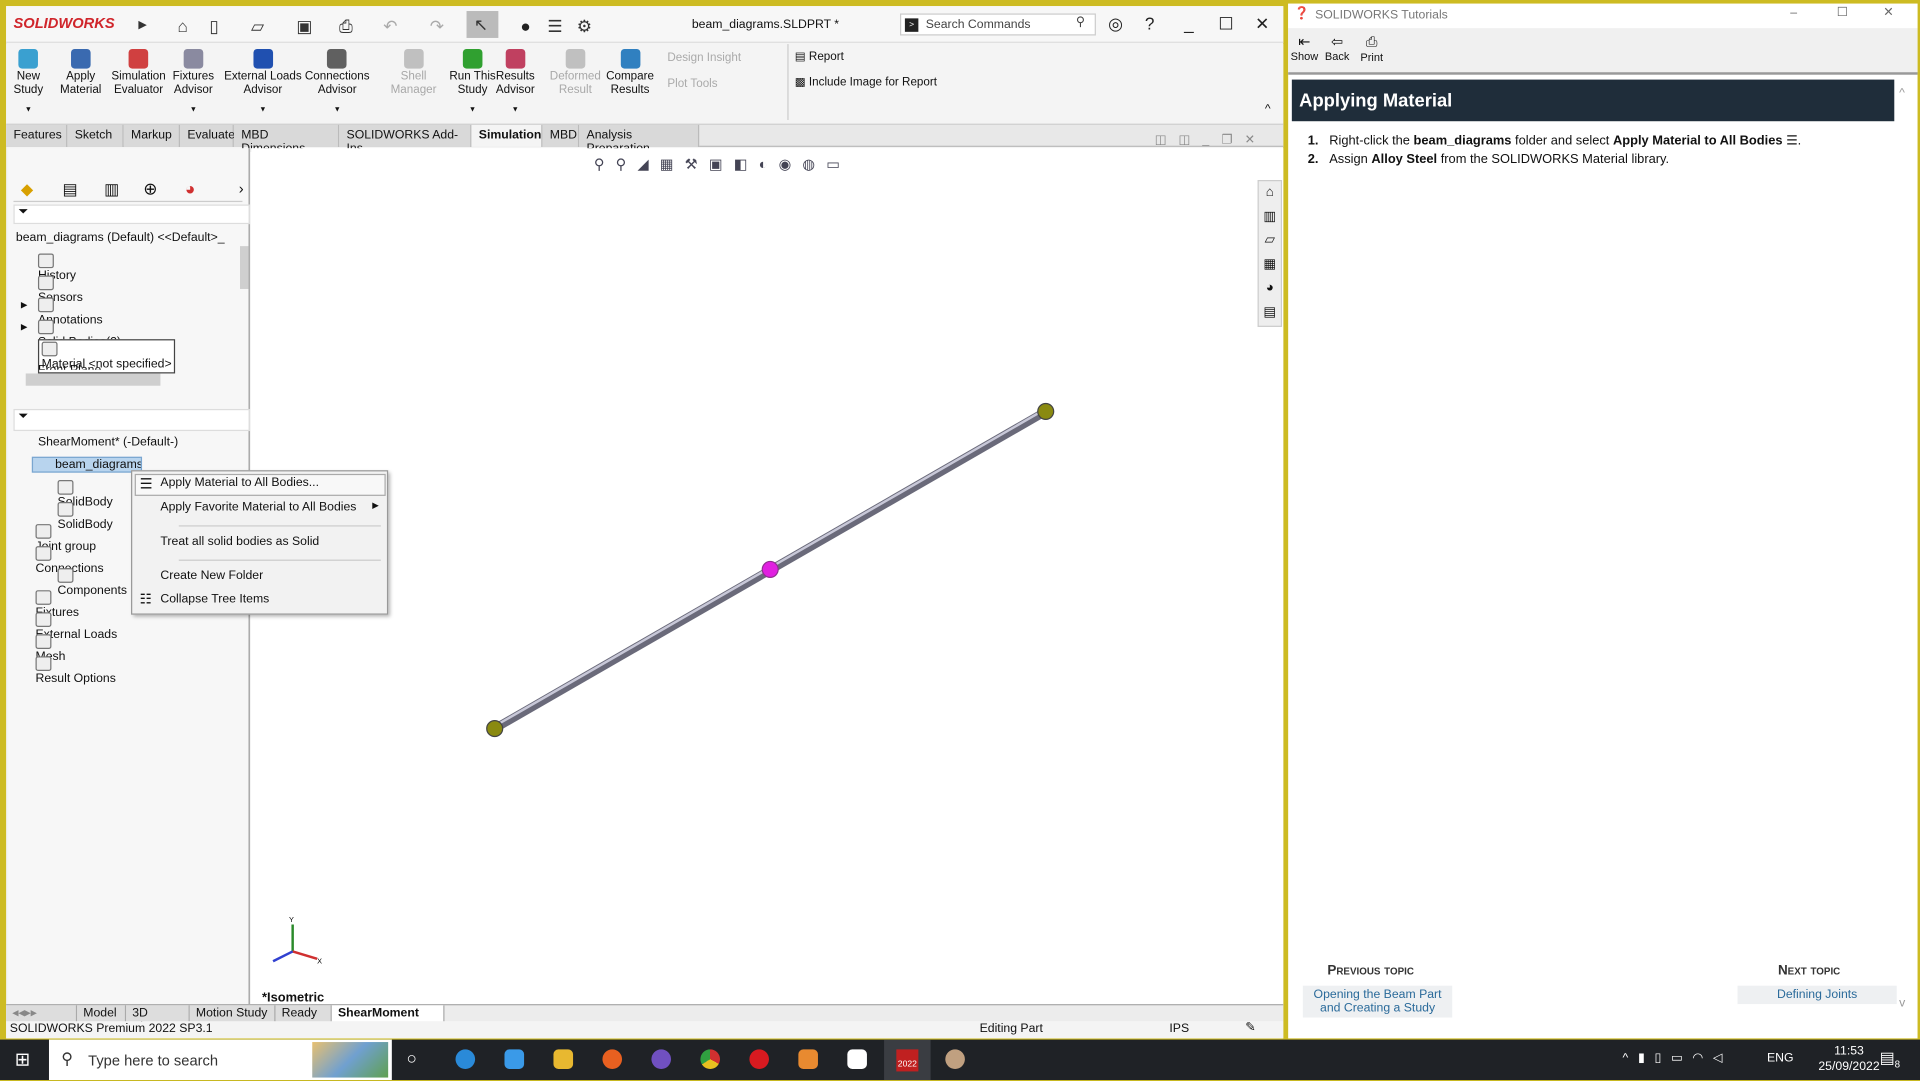 This screenshot has height=1081, width=1920. I want to click on rebuild-icon: ●, so click(525, 26).